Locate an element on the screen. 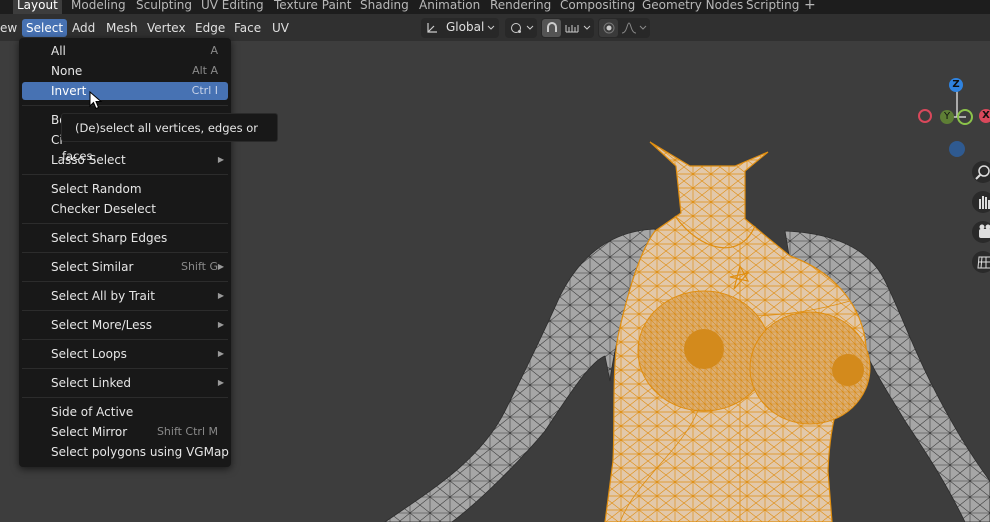  menu-item-none: None Alt A is located at coordinates (125, 71).